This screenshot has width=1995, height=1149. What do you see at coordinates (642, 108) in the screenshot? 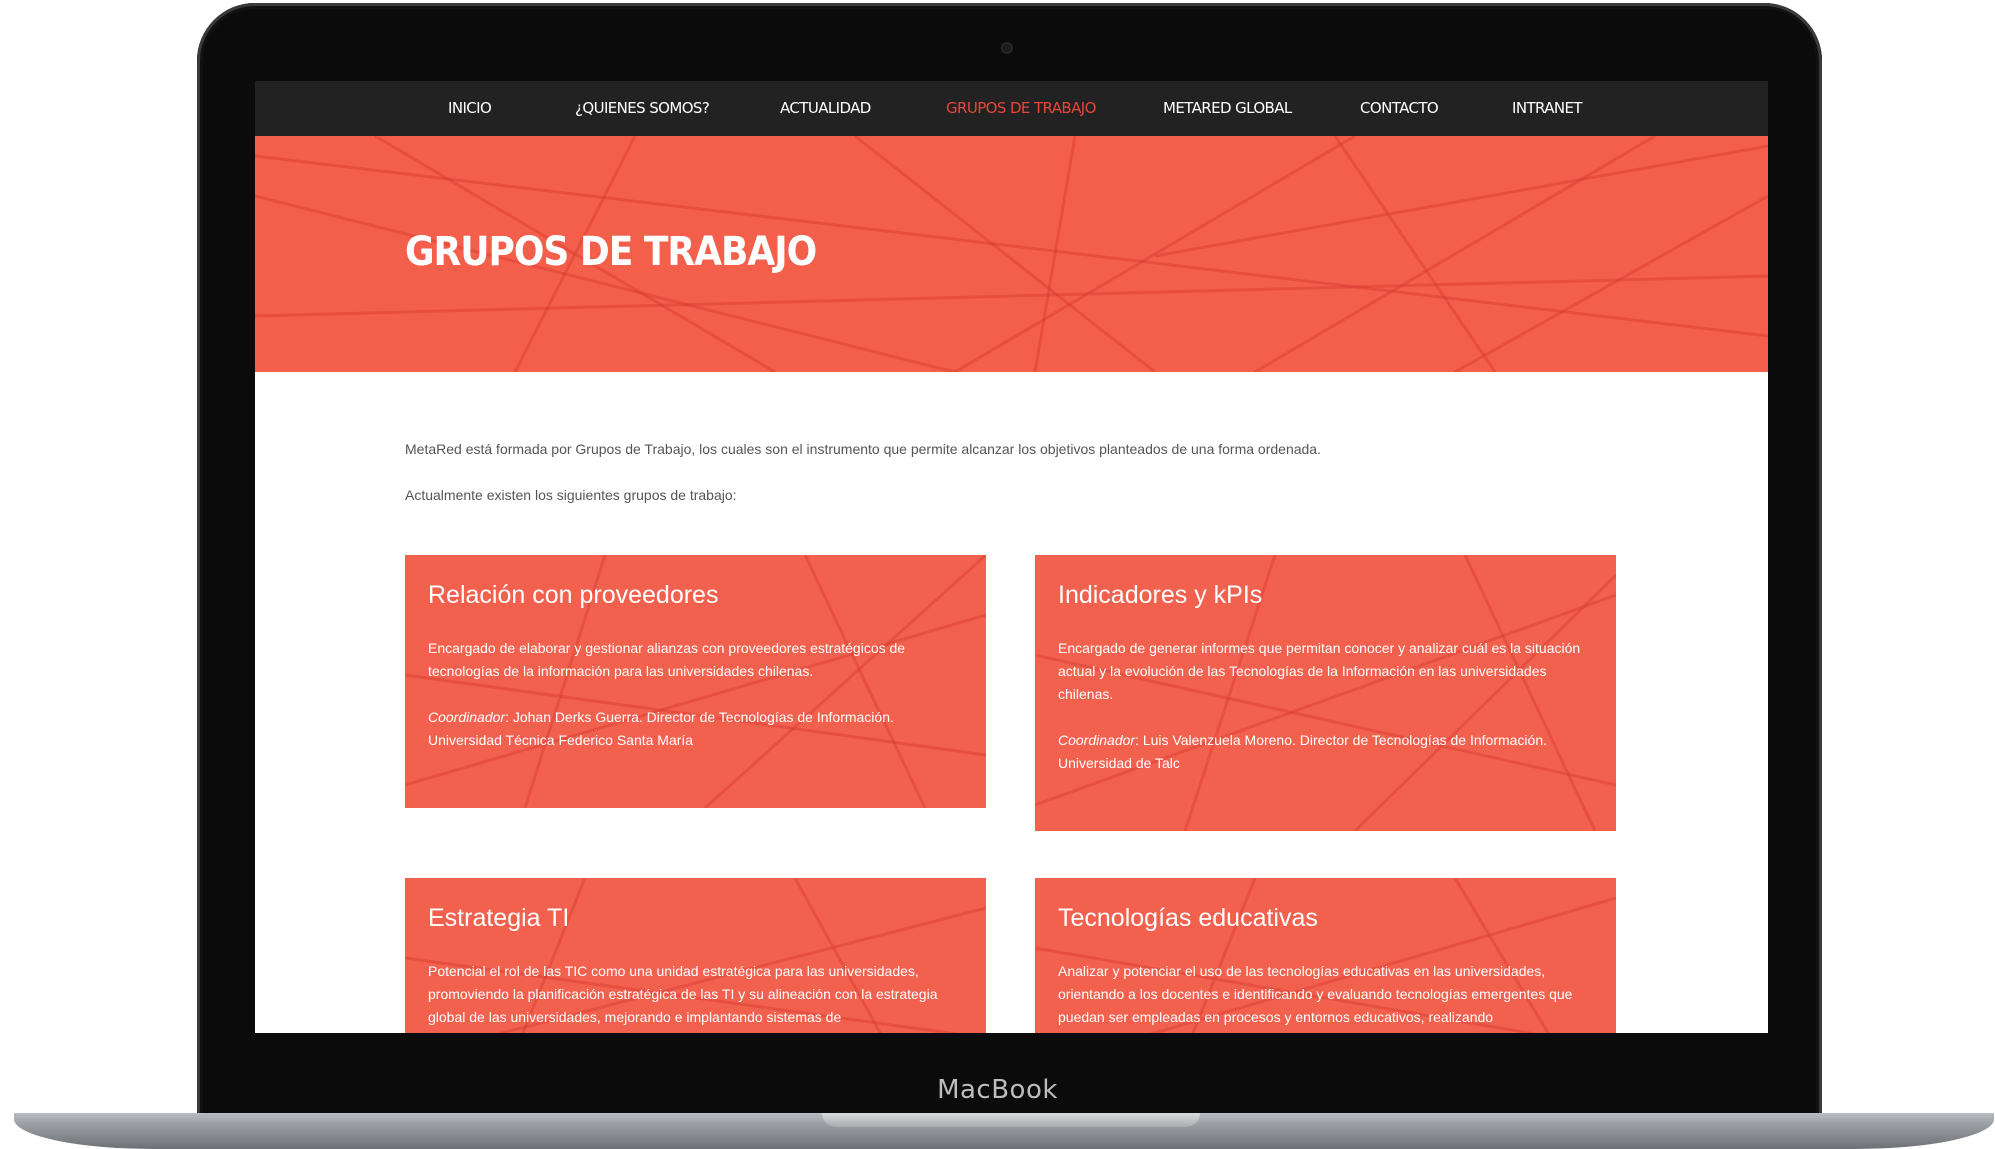
I see `nav-item-quienes-somos: ¿QUIENES SOMOS?` at bounding box center [642, 108].